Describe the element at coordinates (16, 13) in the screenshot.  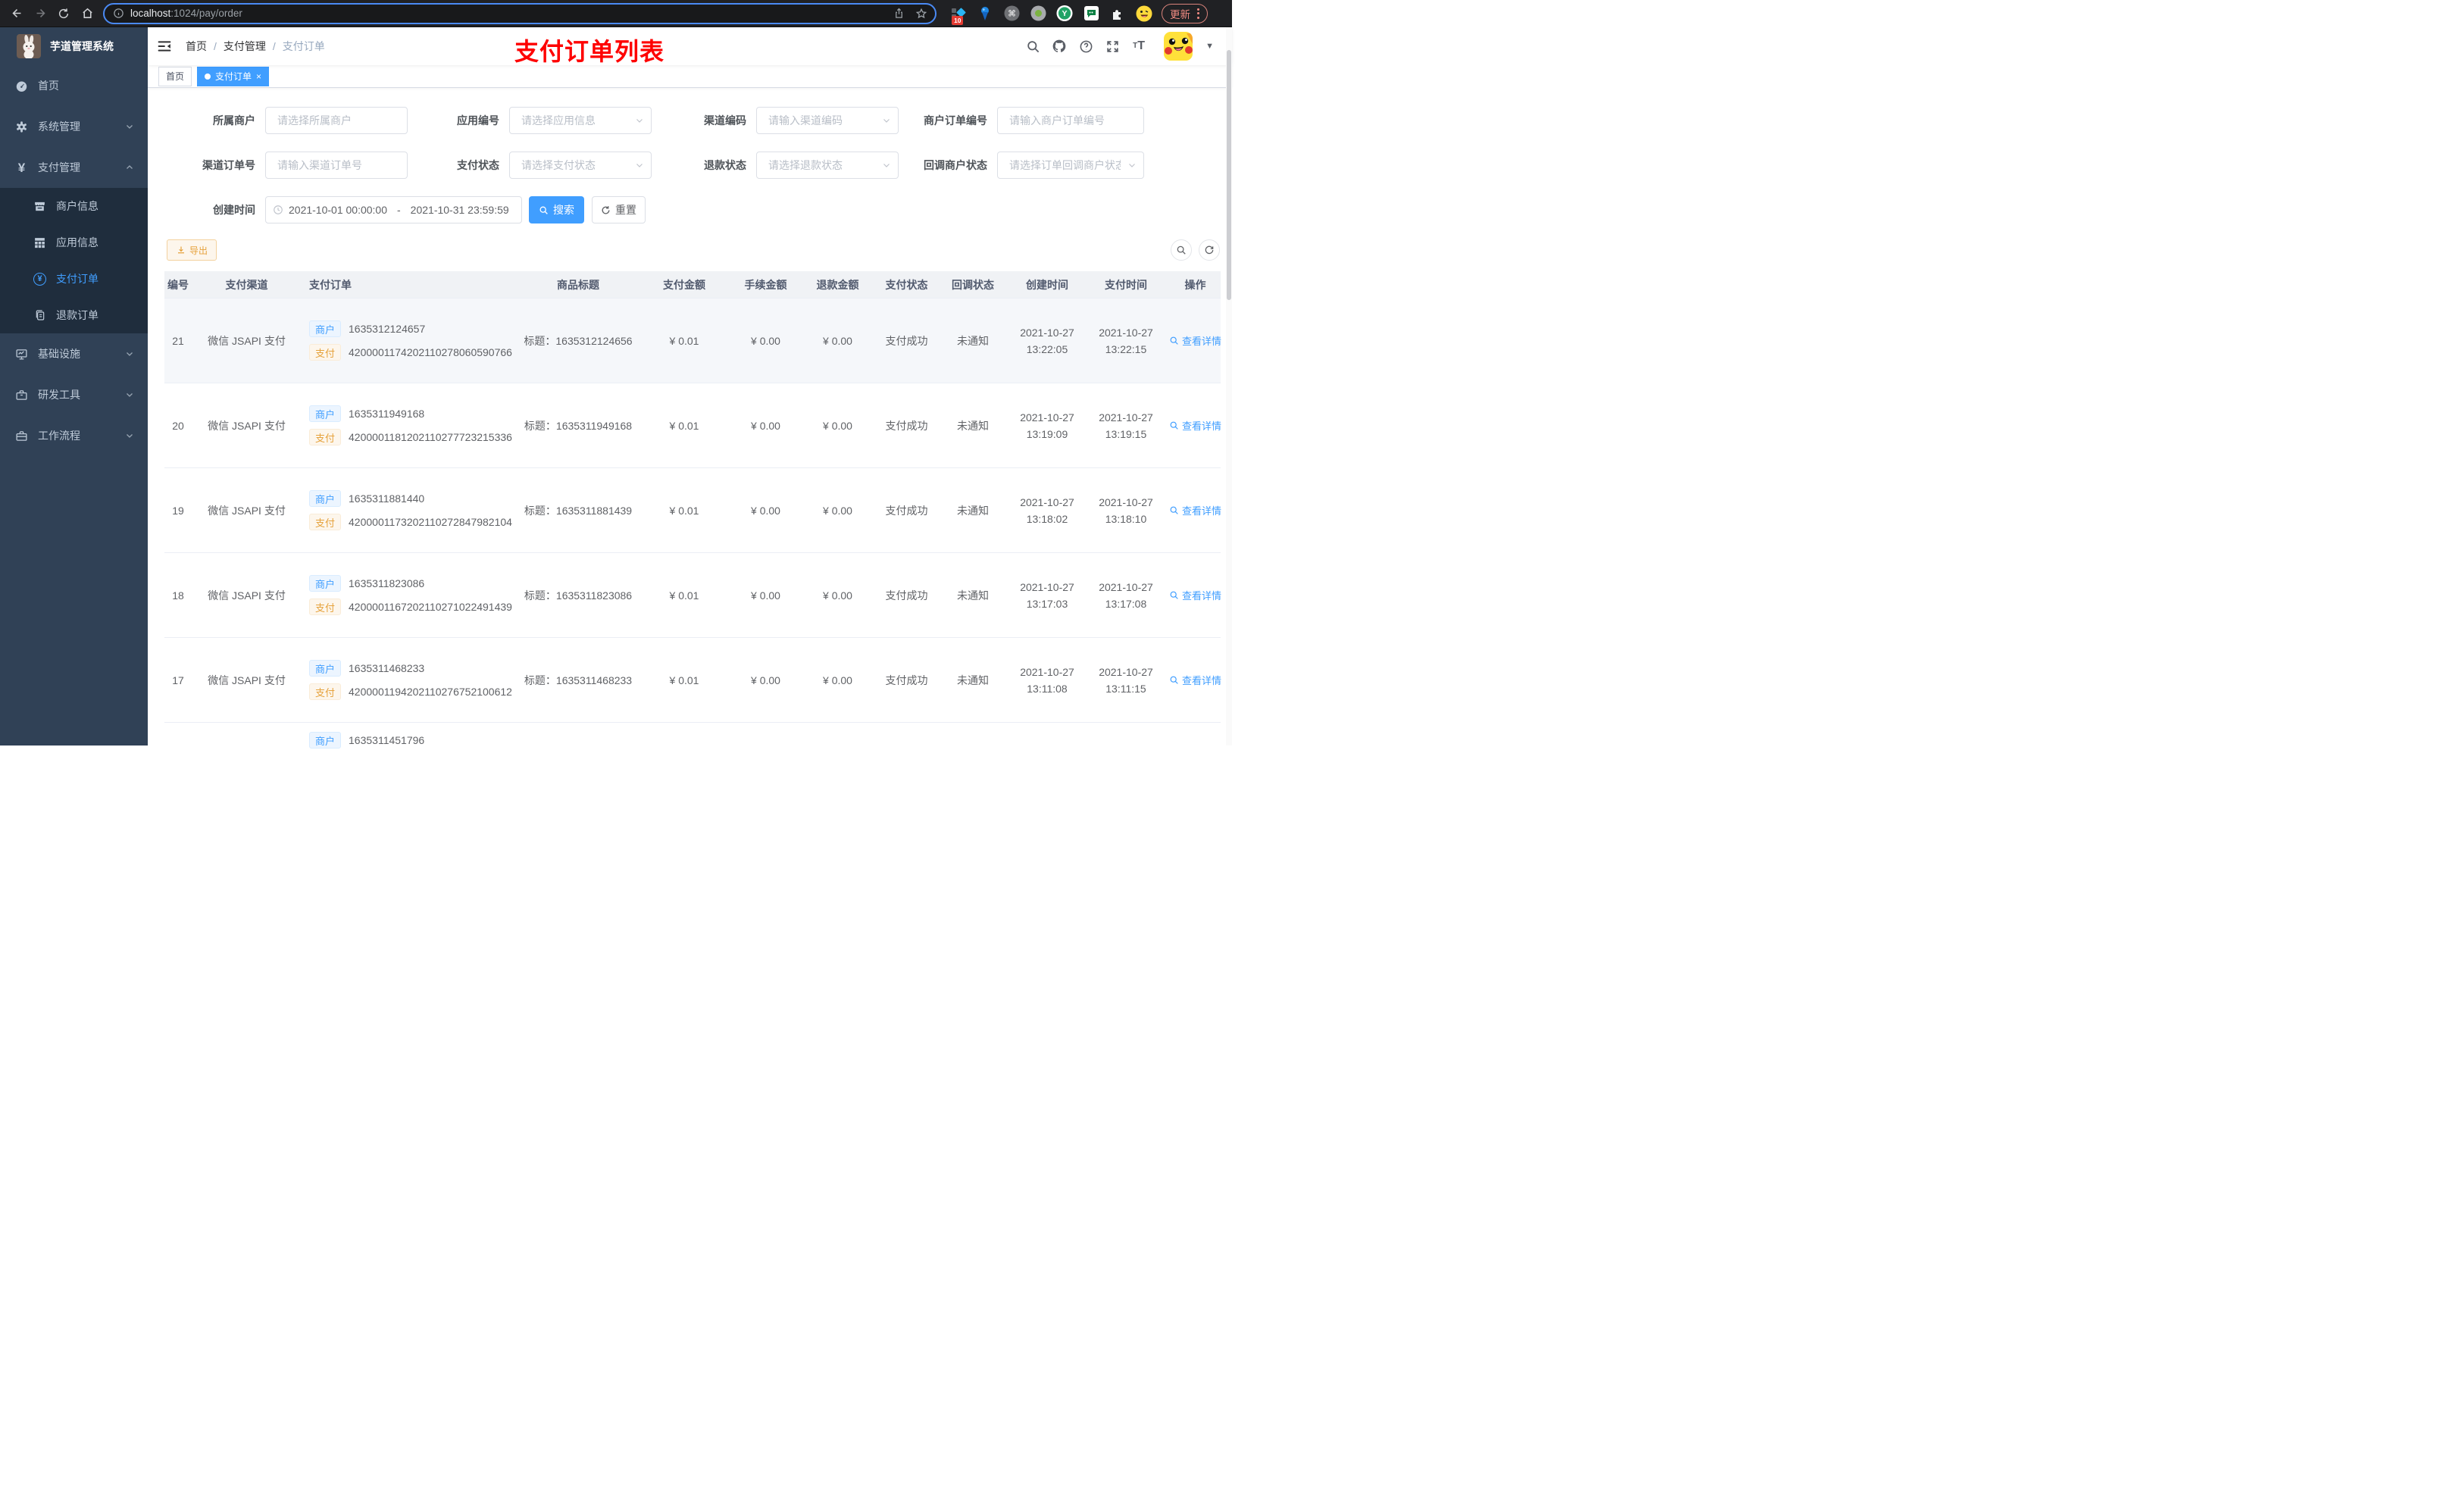
I see `back-icon` at that location.